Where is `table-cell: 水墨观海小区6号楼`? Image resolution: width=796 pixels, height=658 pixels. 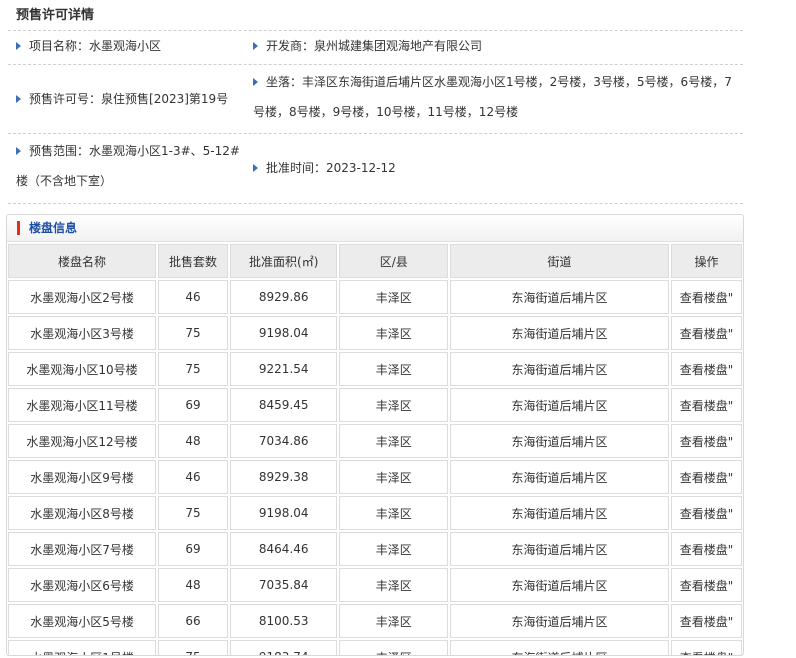 table-cell: 水墨观海小区6号楼 is located at coordinates (82, 585).